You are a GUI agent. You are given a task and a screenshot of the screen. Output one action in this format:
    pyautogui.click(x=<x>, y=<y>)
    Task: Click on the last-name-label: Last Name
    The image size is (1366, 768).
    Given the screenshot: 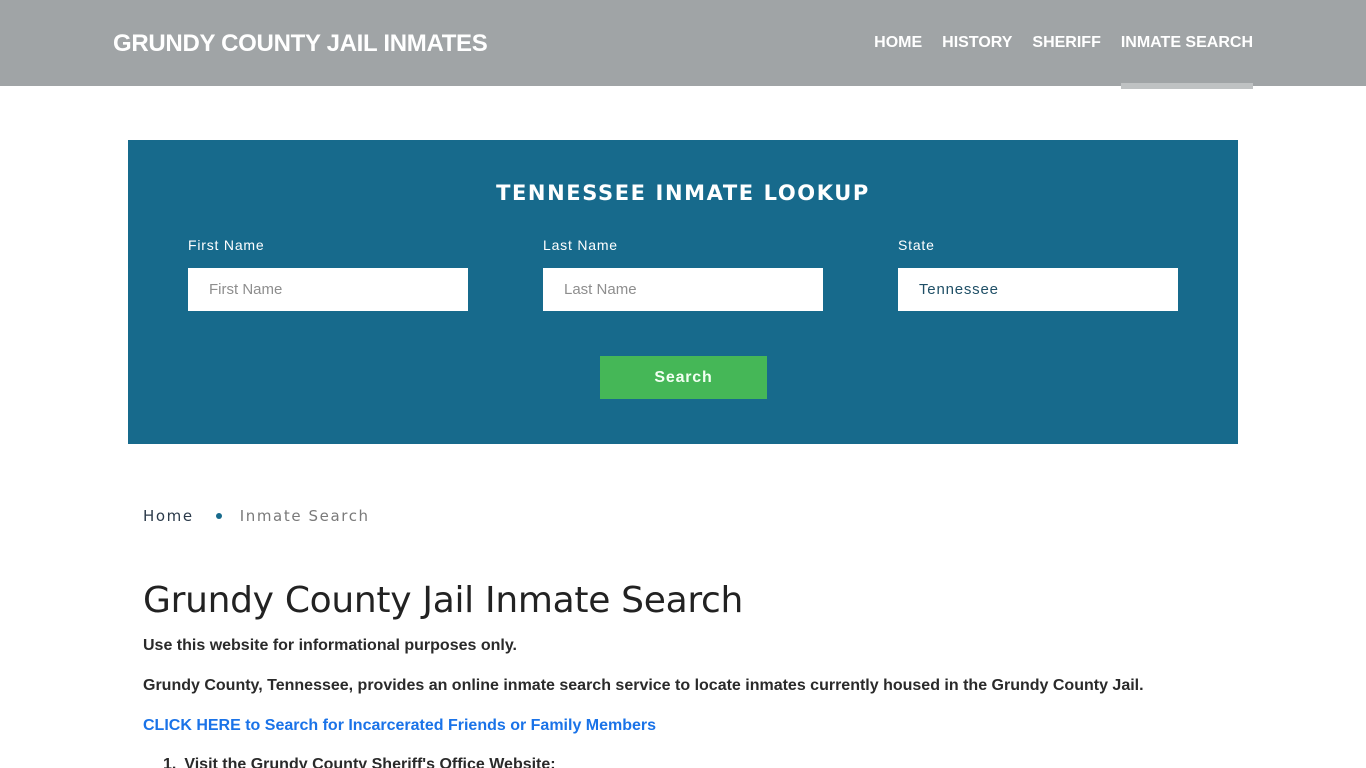 What is the action you would take?
    pyautogui.click(x=580, y=245)
    